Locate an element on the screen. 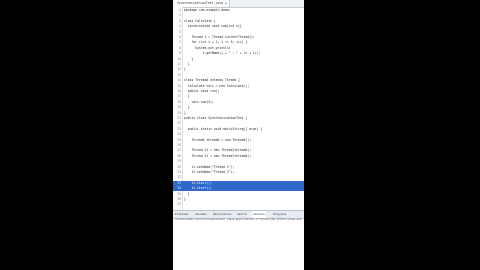 The width and height of the screenshot is (480, 270). editor-tab: SynchronizationTest.java ☒ is located at coordinates (202, 3).